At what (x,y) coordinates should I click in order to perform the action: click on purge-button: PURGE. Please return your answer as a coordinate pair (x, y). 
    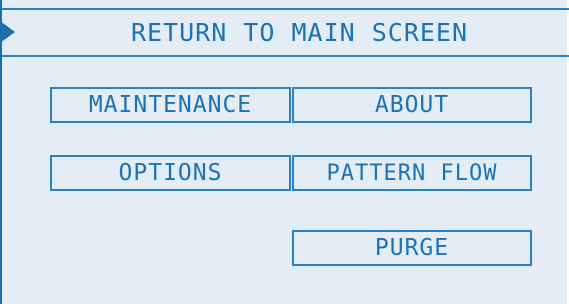
    Looking at the image, I should click on (412, 248).